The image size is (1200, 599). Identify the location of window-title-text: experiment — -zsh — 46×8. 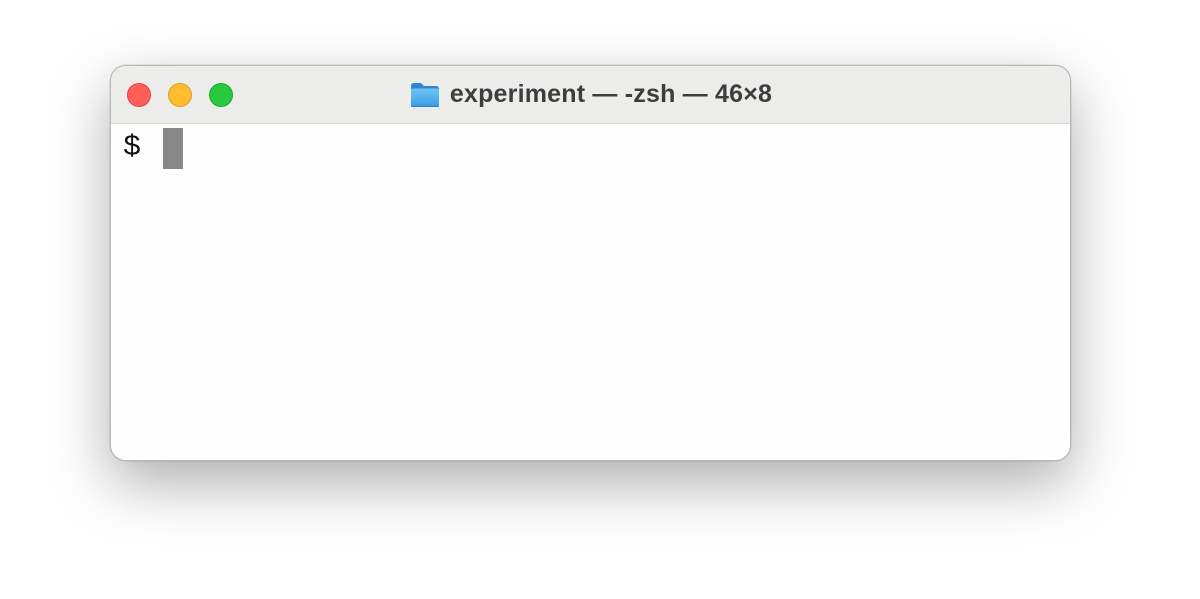
(611, 94).